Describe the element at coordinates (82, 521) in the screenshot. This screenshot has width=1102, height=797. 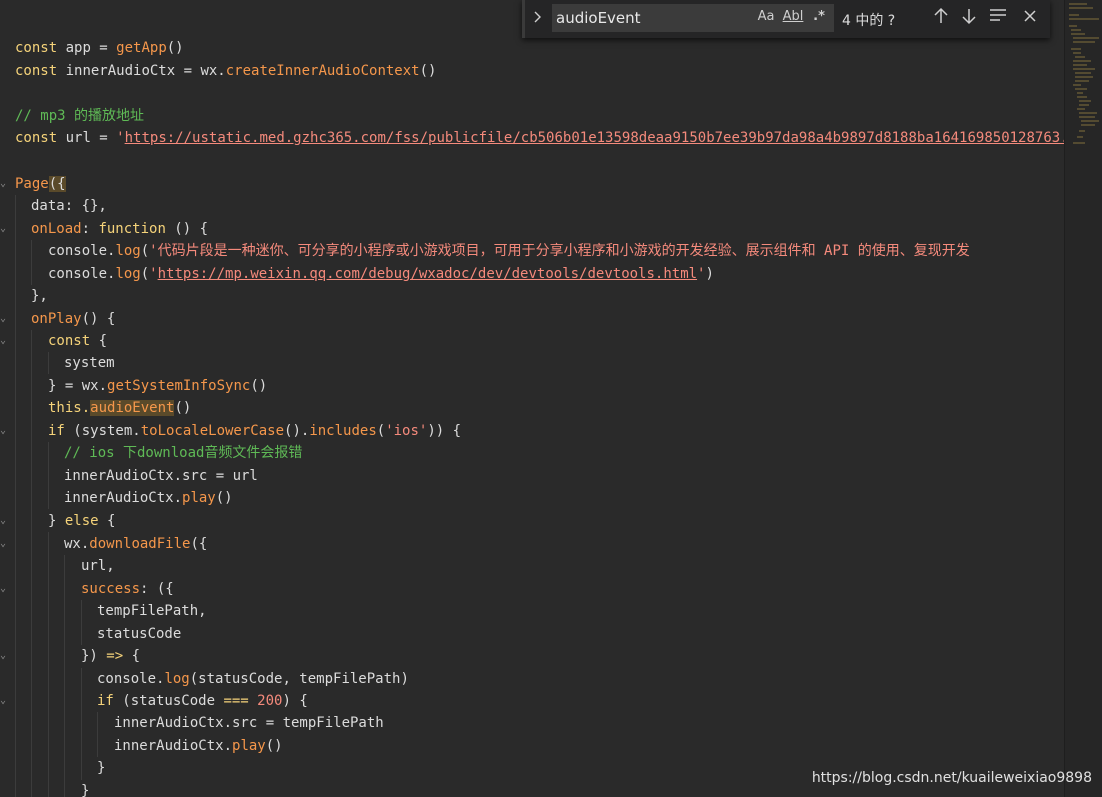
I see `code-line: } else {` at that location.